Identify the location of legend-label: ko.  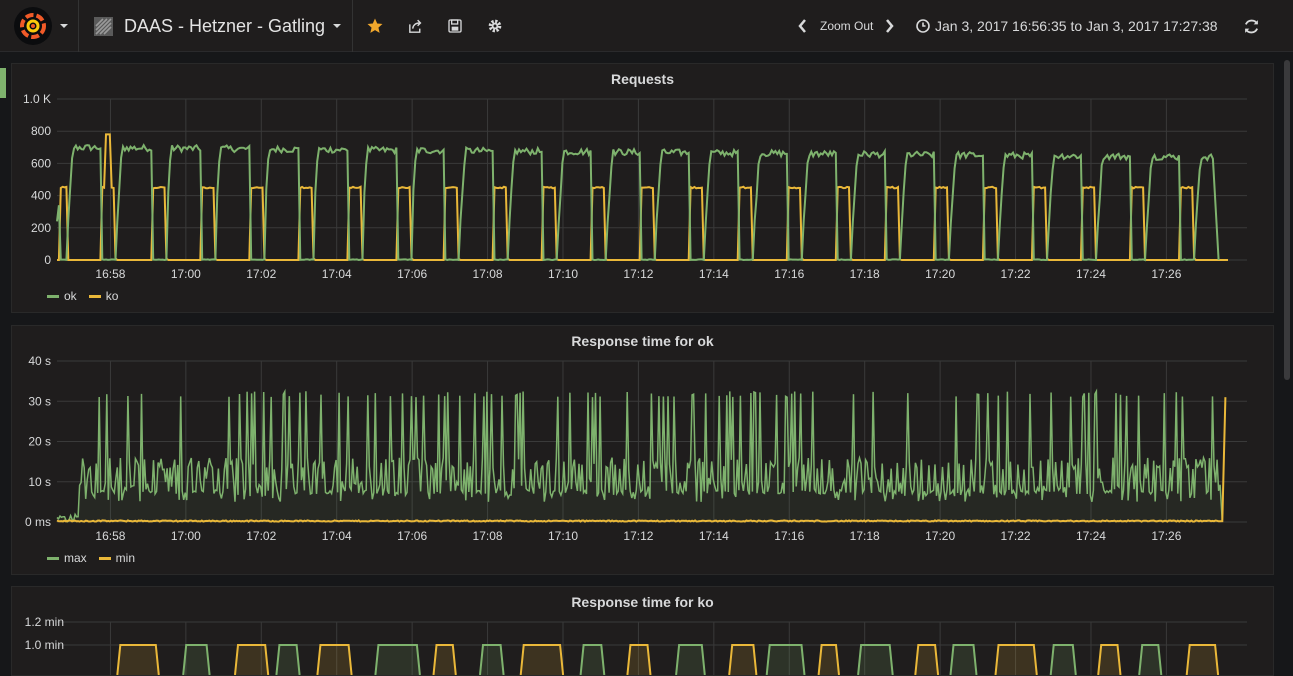
(112, 296).